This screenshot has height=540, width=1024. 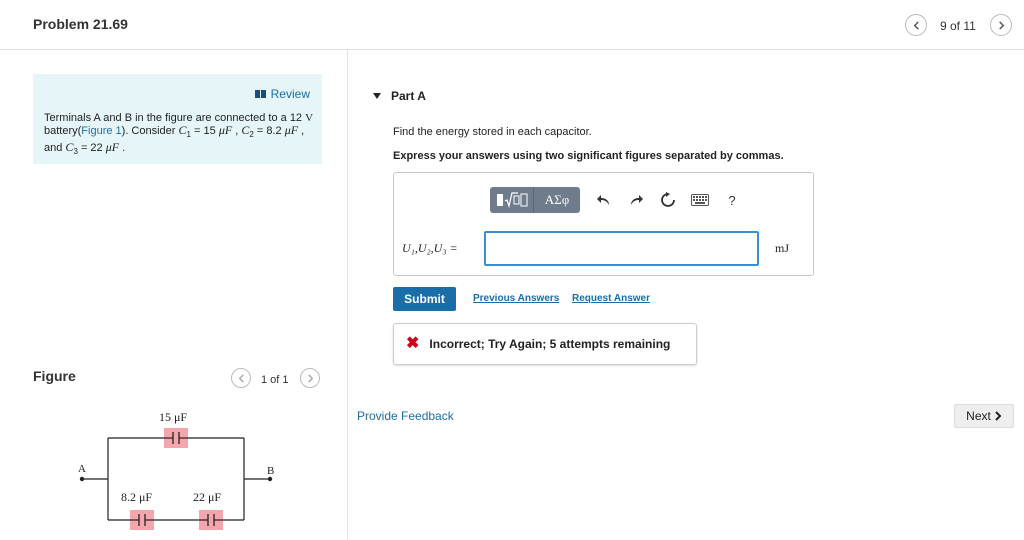 I want to click on templates-button, so click(x=512, y=200).